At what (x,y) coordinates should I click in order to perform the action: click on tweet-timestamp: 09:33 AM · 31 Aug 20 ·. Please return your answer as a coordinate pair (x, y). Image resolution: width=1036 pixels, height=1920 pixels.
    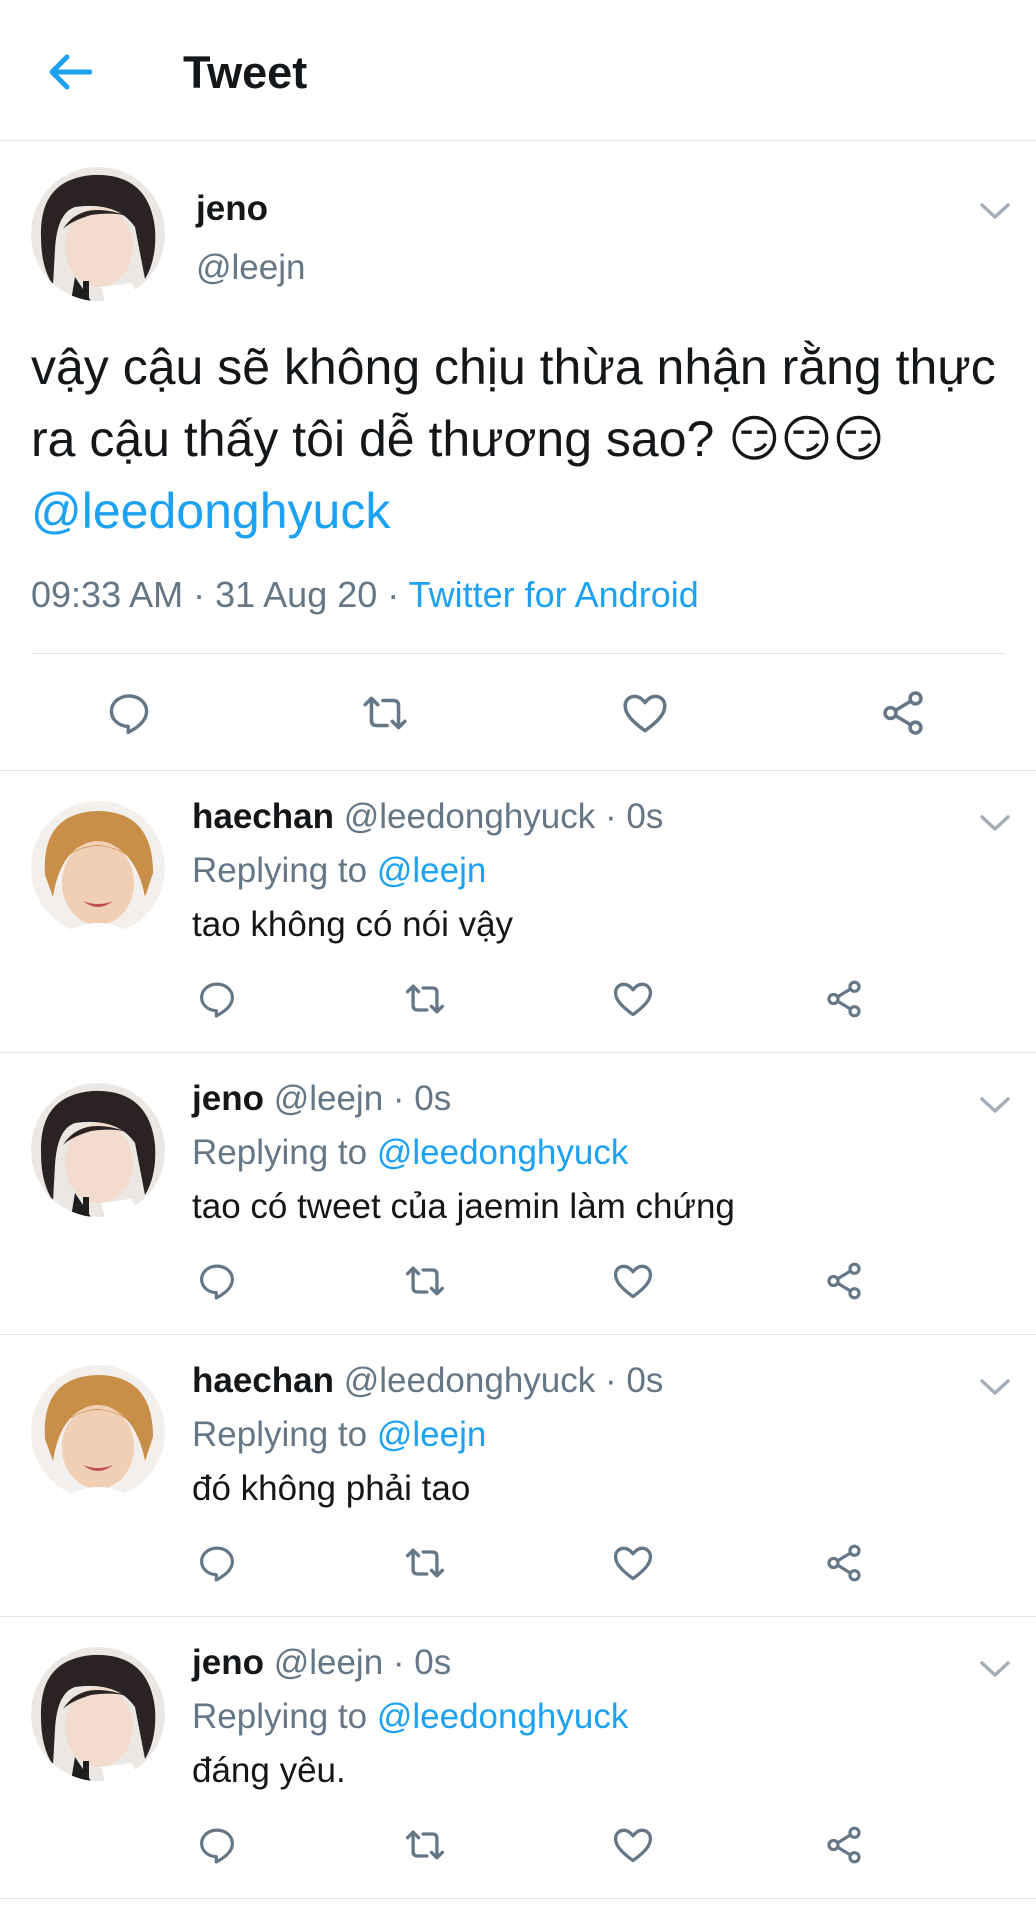
    Looking at the image, I should click on (220, 594).